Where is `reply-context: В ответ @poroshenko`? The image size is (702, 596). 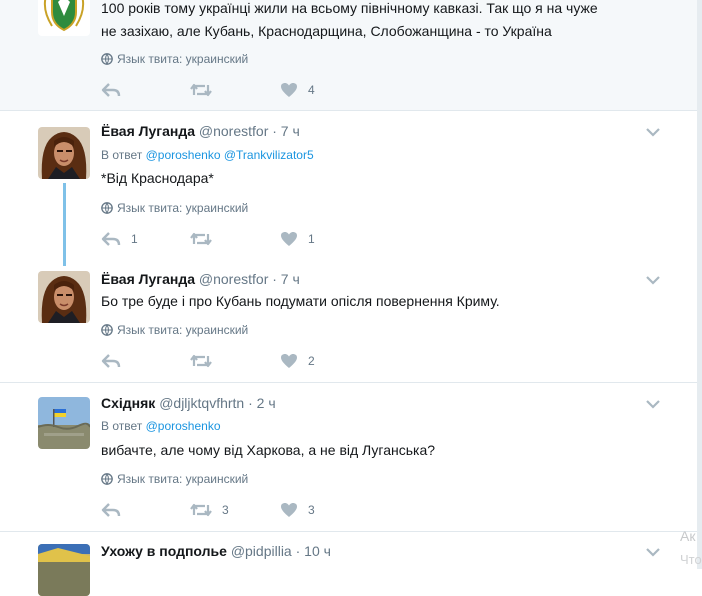 reply-context: В ответ @poroshenko is located at coordinates (161, 426).